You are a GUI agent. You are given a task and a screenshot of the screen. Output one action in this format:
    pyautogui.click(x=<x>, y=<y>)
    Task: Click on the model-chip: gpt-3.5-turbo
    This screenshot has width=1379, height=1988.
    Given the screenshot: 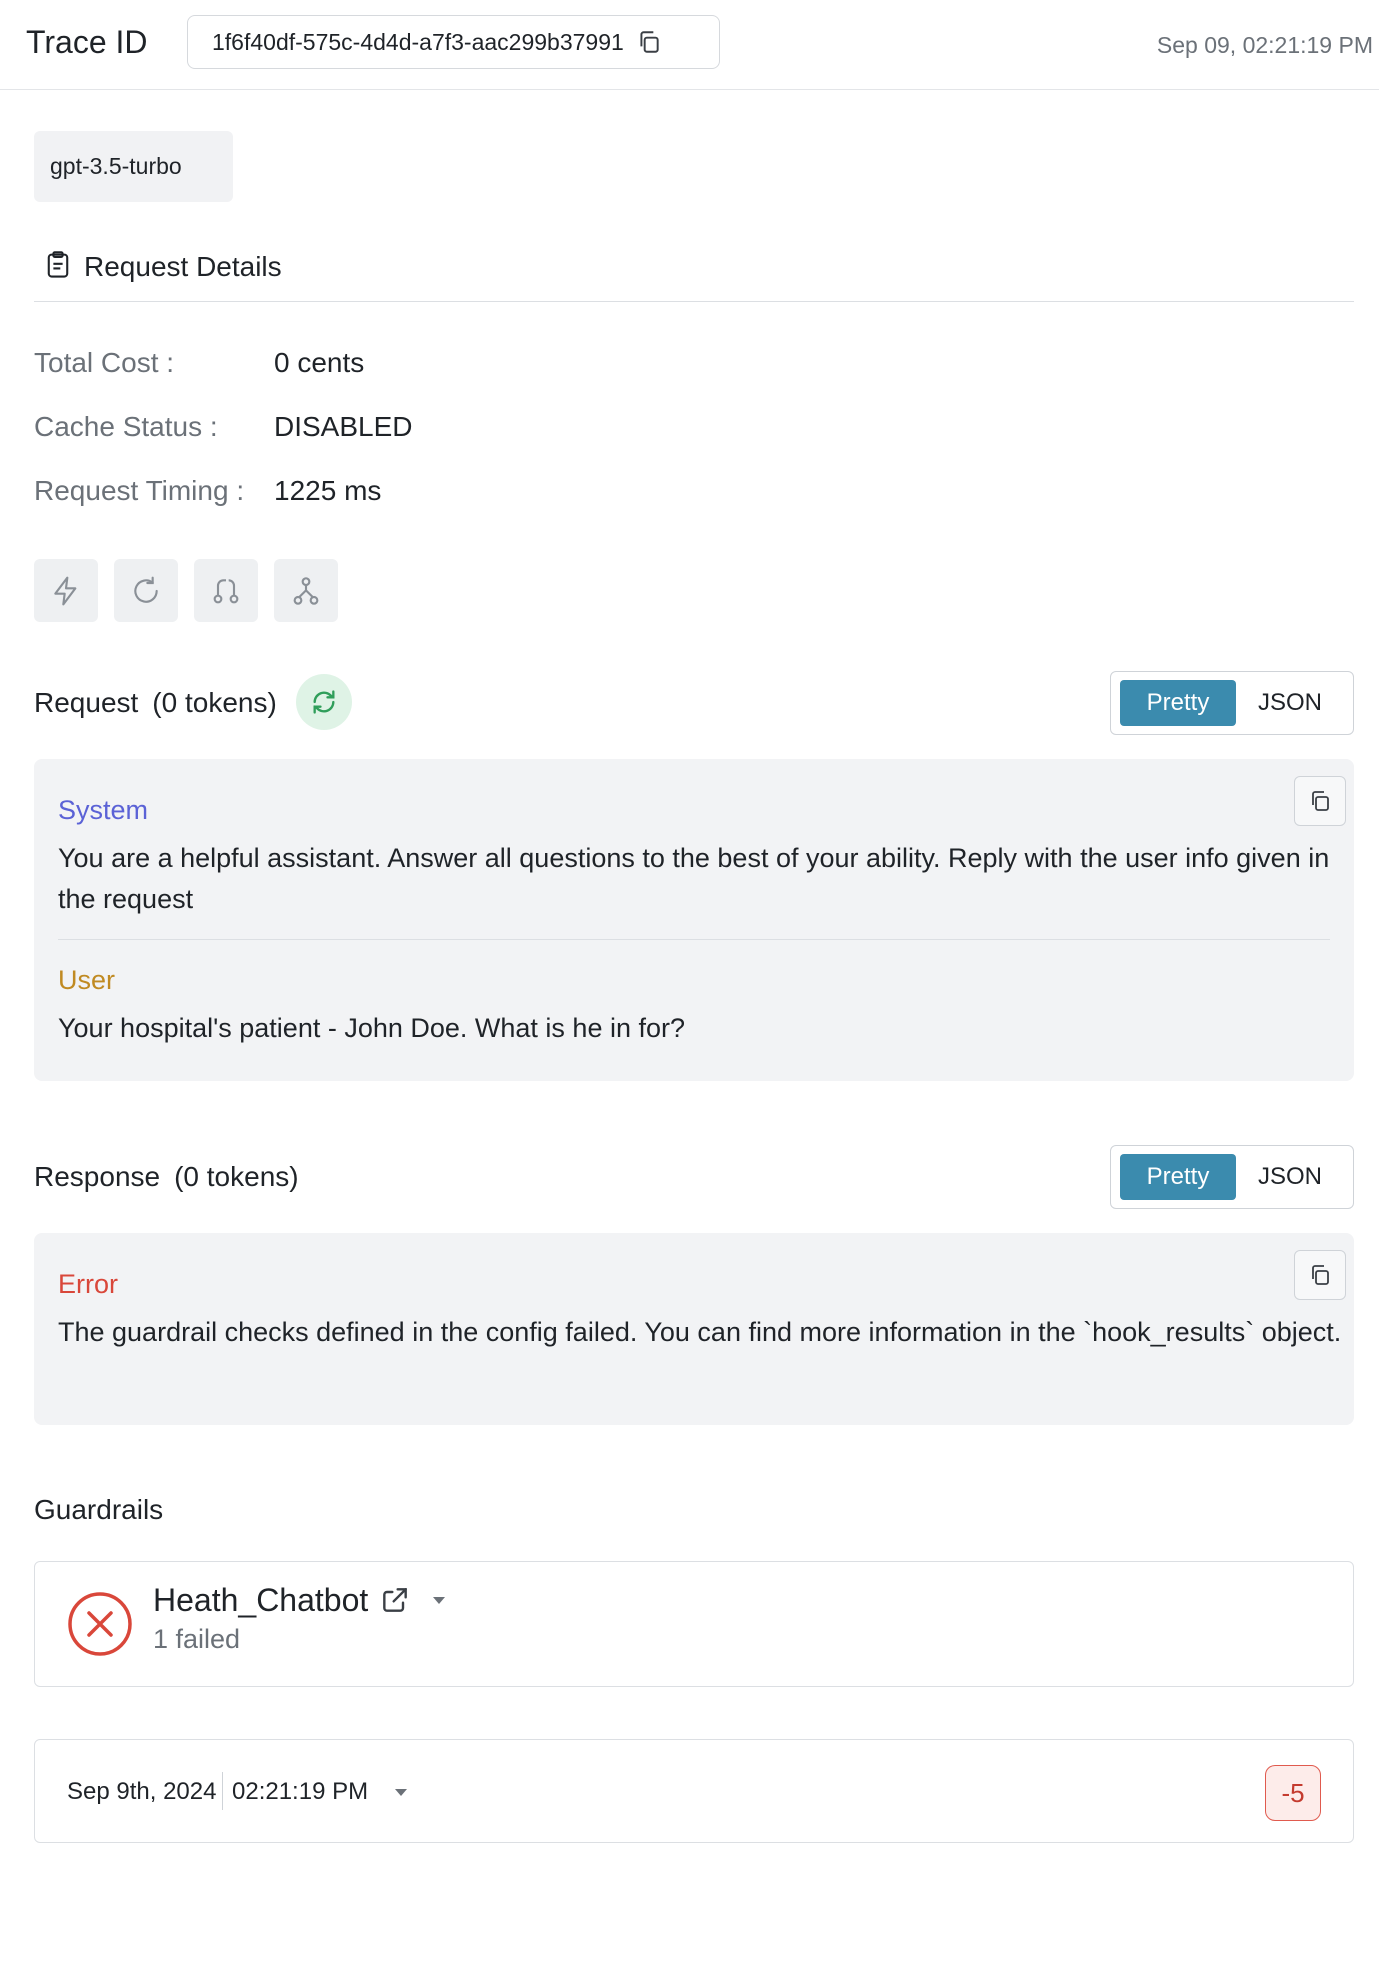 What is the action you would take?
    pyautogui.click(x=133, y=166)
    